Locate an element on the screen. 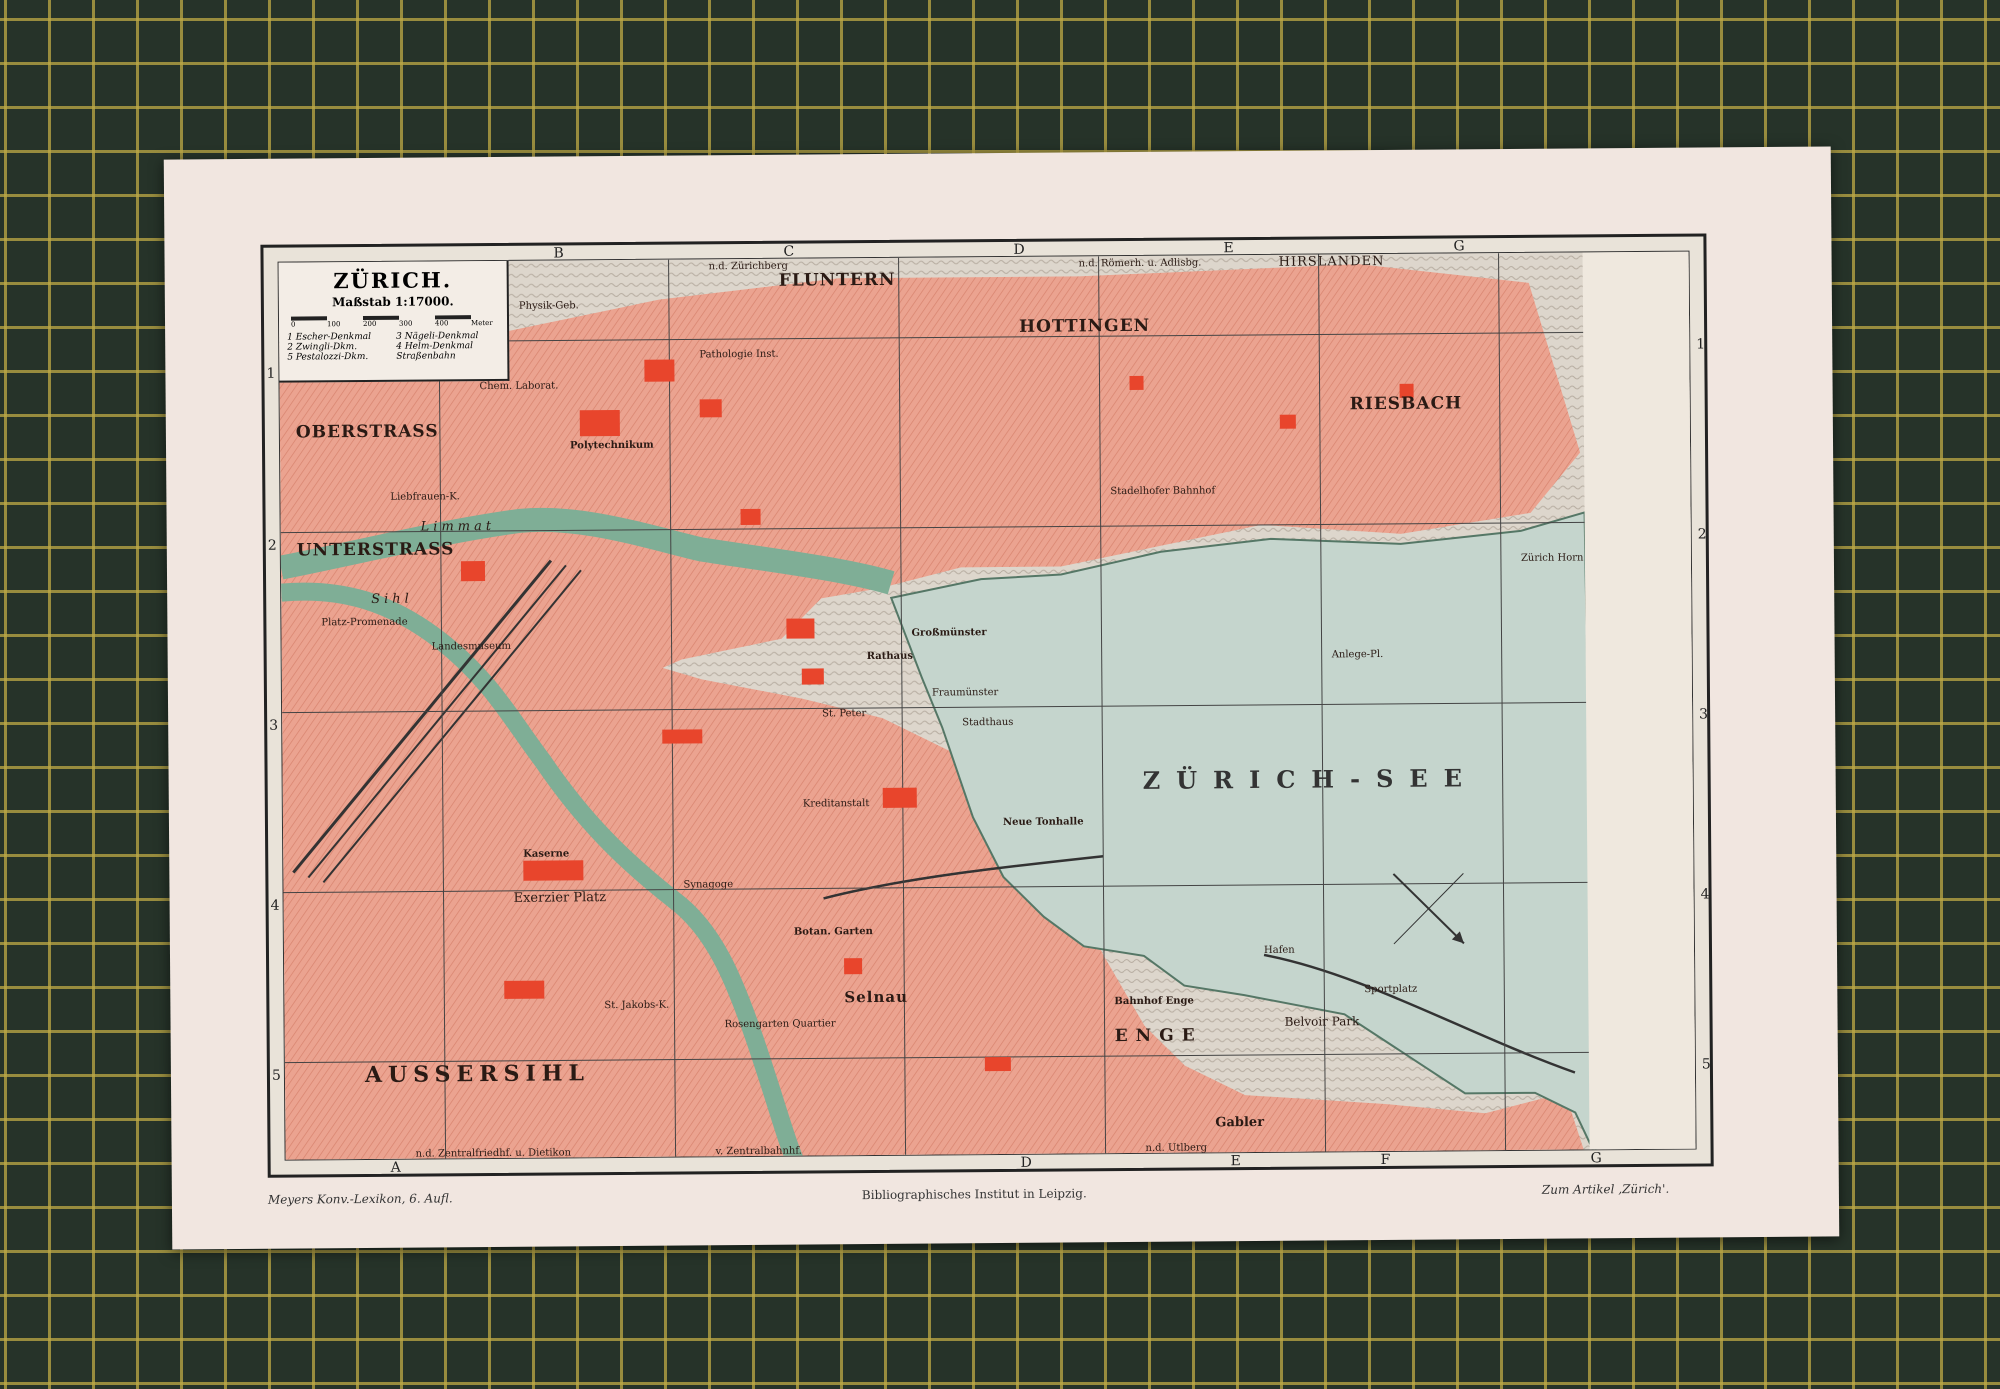 The width and height of the screenshot is (2000, 1389). place-label: Stadelhofer Bahnhof is located at coordinates (1163, 491).